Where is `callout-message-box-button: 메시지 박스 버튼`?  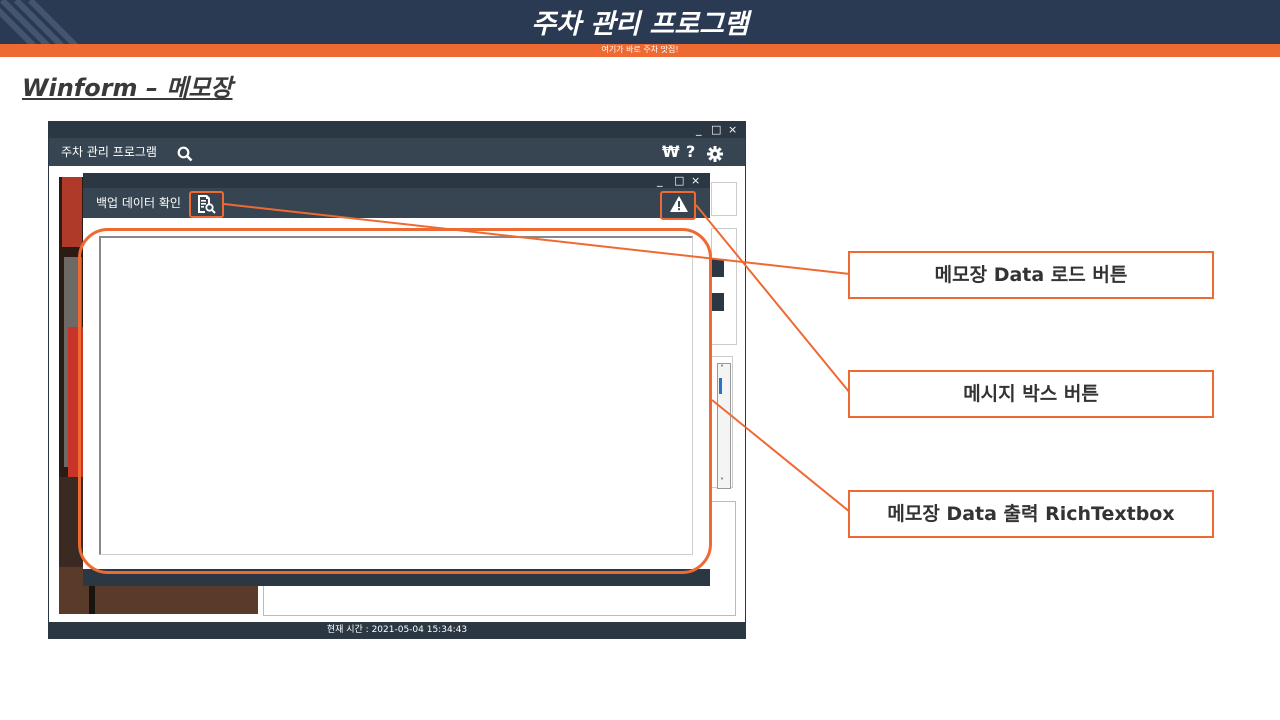
callout-message-box-button: 메시지 박스 버튼 is located at coordinates (1031, 394).